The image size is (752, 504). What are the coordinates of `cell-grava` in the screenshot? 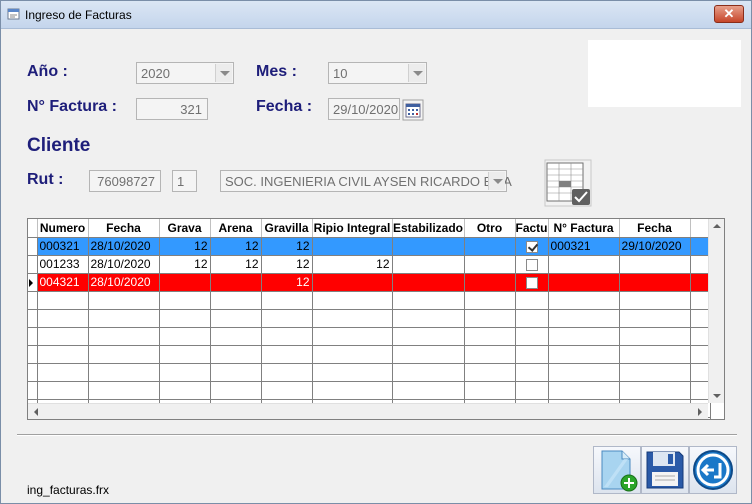 It's located at (185, 282).